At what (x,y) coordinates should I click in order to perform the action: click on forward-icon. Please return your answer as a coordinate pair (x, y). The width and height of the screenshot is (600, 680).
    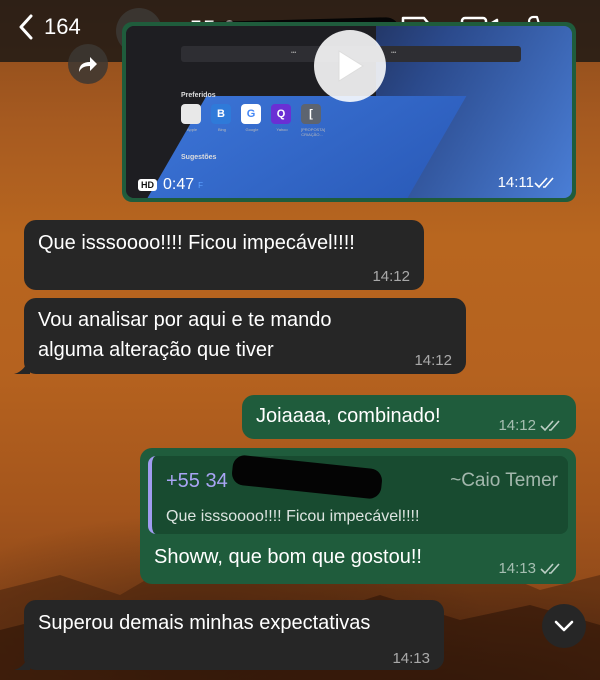
    Looking at the image, I should click on (88, 64).